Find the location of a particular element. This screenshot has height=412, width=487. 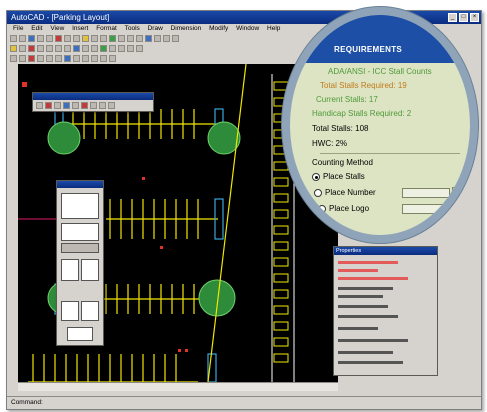

design-center-icon is located at coordinates (157, 38).